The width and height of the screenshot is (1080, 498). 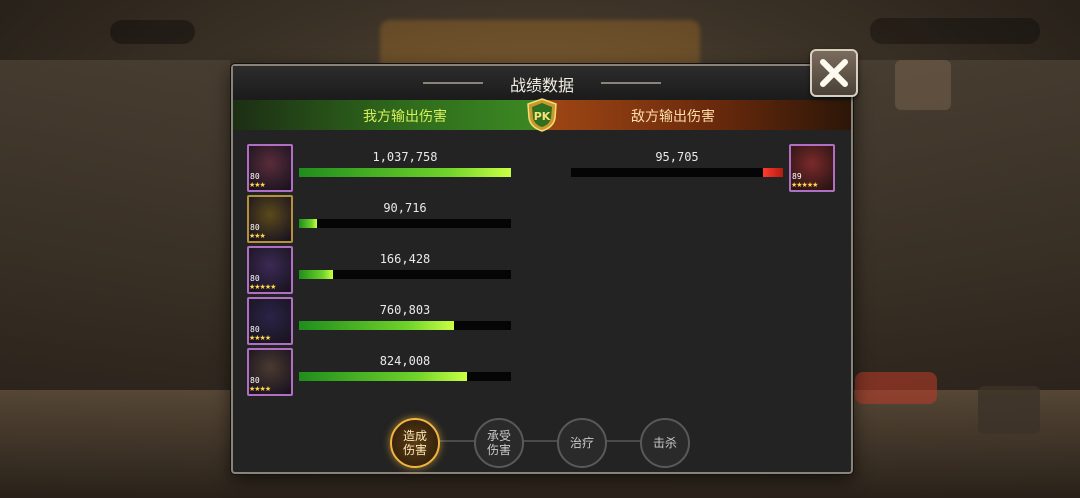 What do you see at coordinates (773, 172) in the screenshot?
I see `enemy-damage-bar-fill` at bounding box center [773, 172].